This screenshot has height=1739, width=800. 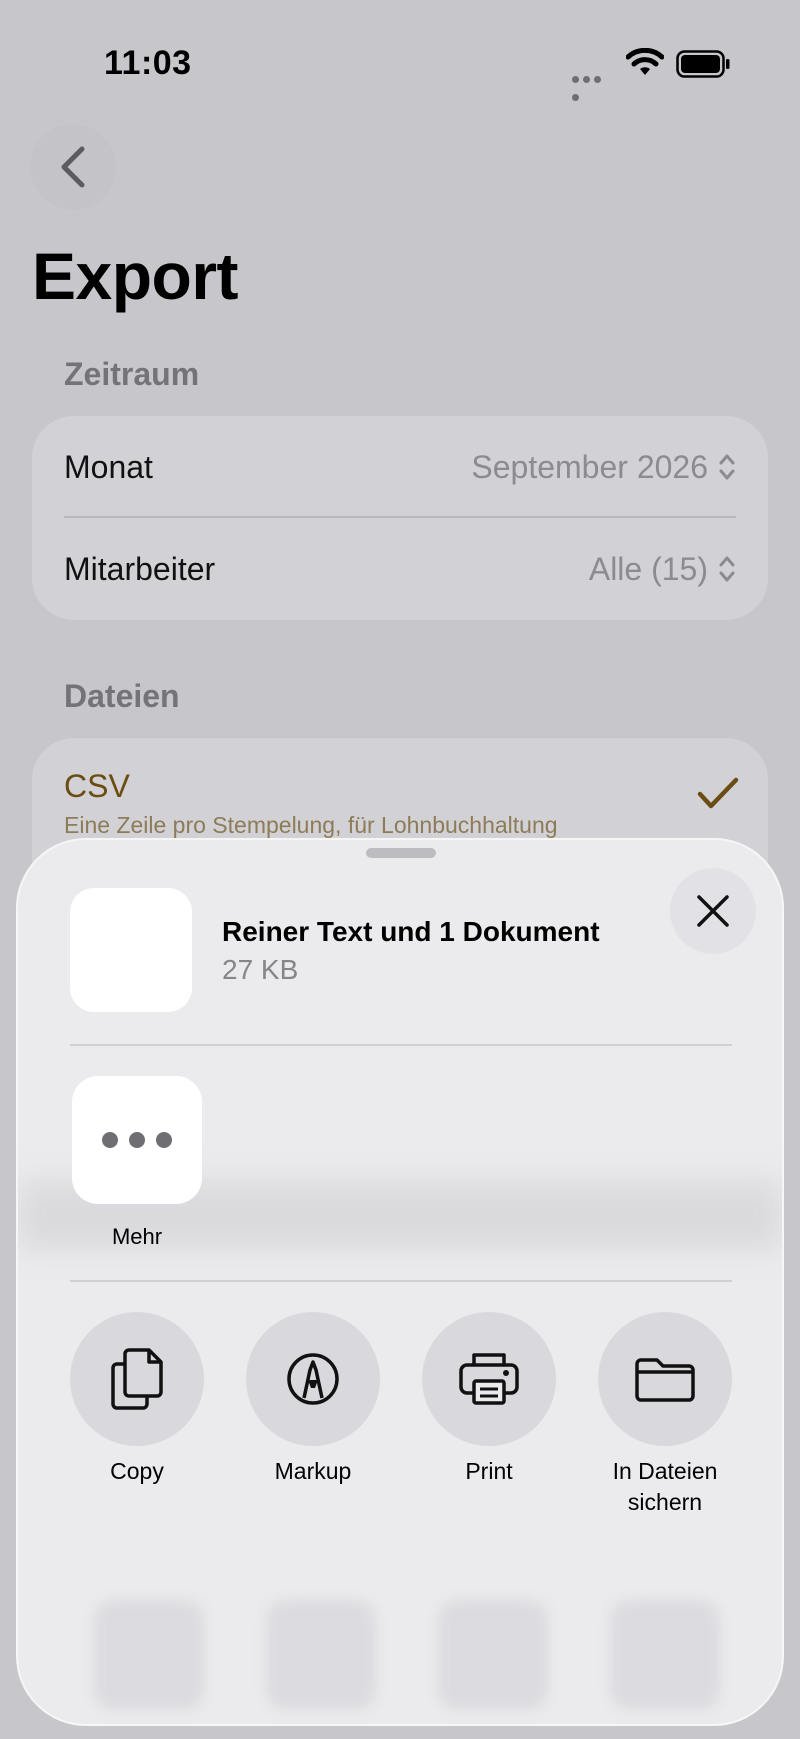 I want to click on back-button, so click(x=73, y=167).